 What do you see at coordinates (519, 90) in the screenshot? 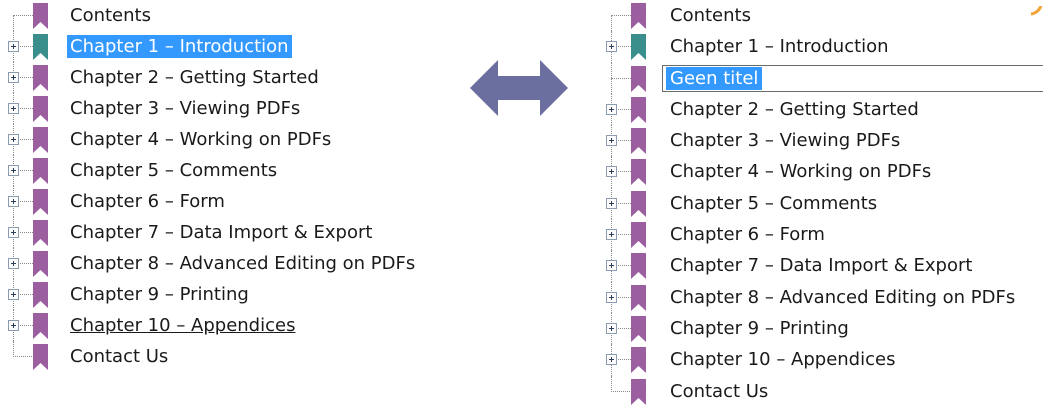
I see `double-arrow-icon` at bounding box center [519, 90].